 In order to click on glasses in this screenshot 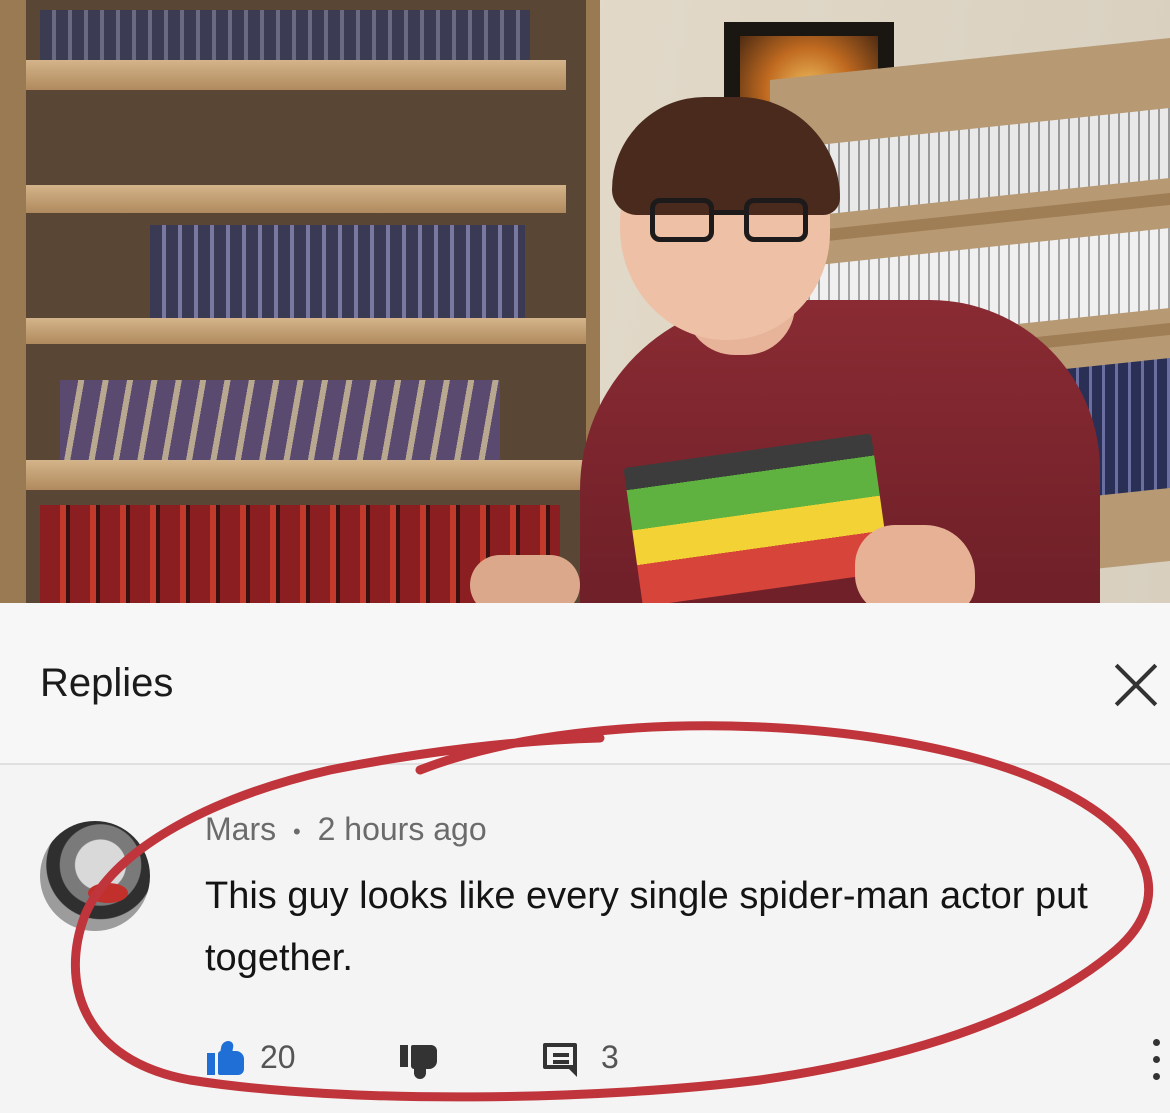, I will do `click(730, 222)`.